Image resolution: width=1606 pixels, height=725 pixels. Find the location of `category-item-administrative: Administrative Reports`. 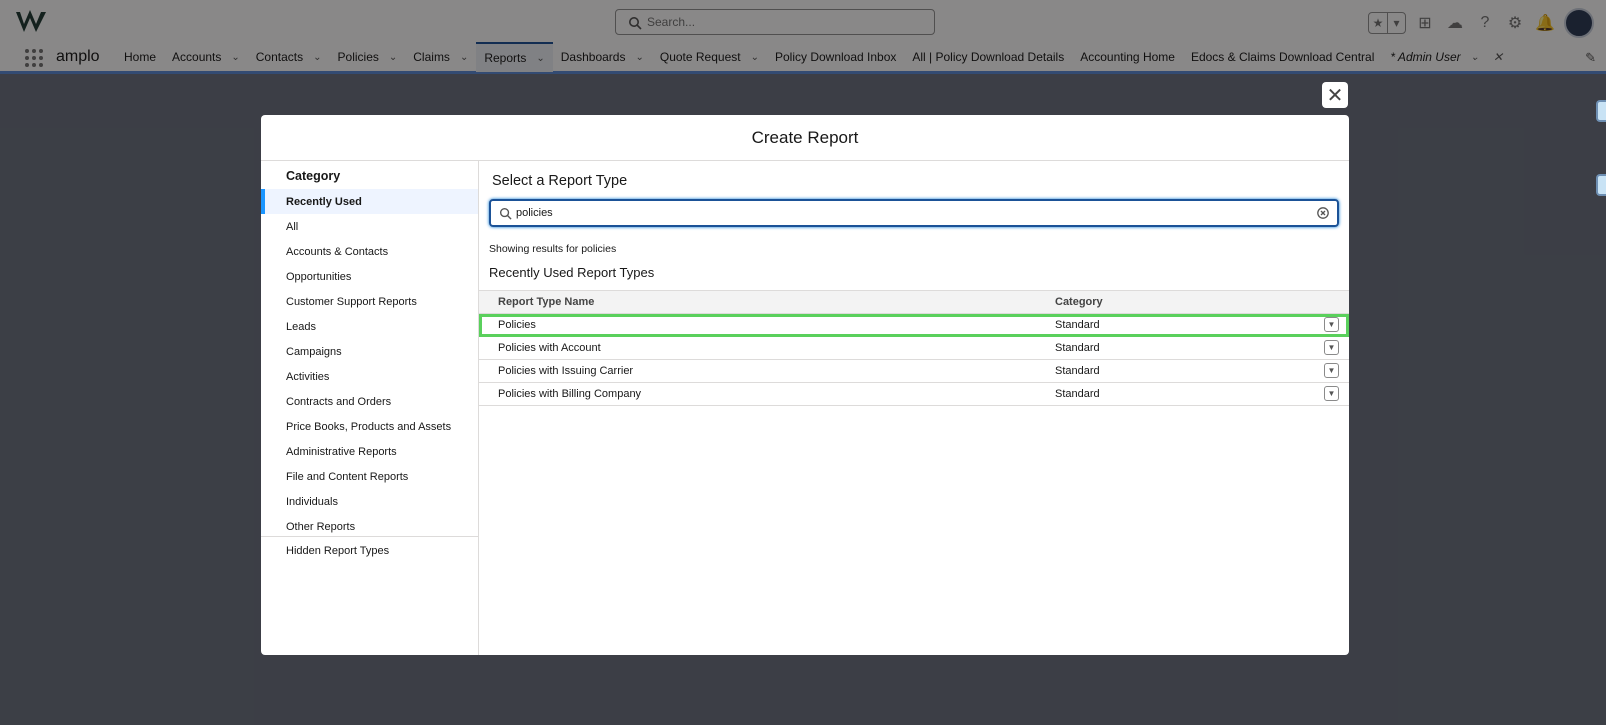

category-item-administrative: Administrative Reports is located at coordinates (369, 451).